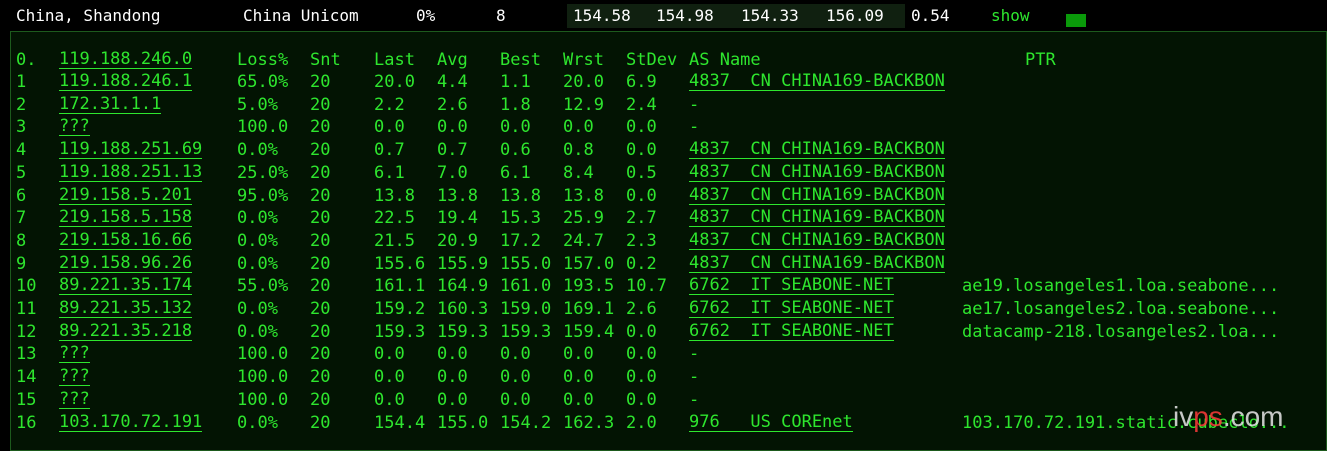  Describe the element at coordinates (463, 263) in the screenshot. I see `cell-avg: 155.9` at that location.